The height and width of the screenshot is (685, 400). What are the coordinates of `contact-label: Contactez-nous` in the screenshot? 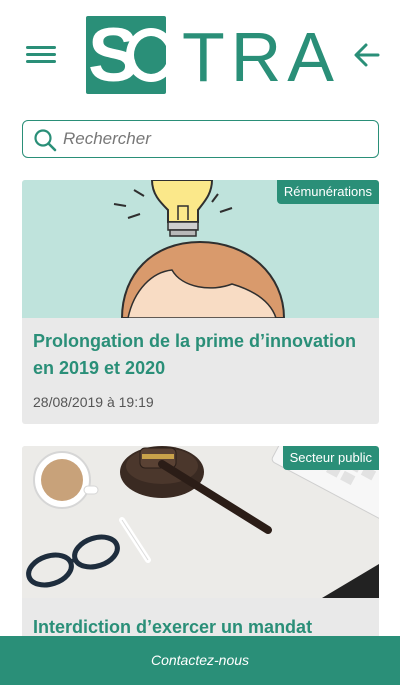 It's located at (200, 660).